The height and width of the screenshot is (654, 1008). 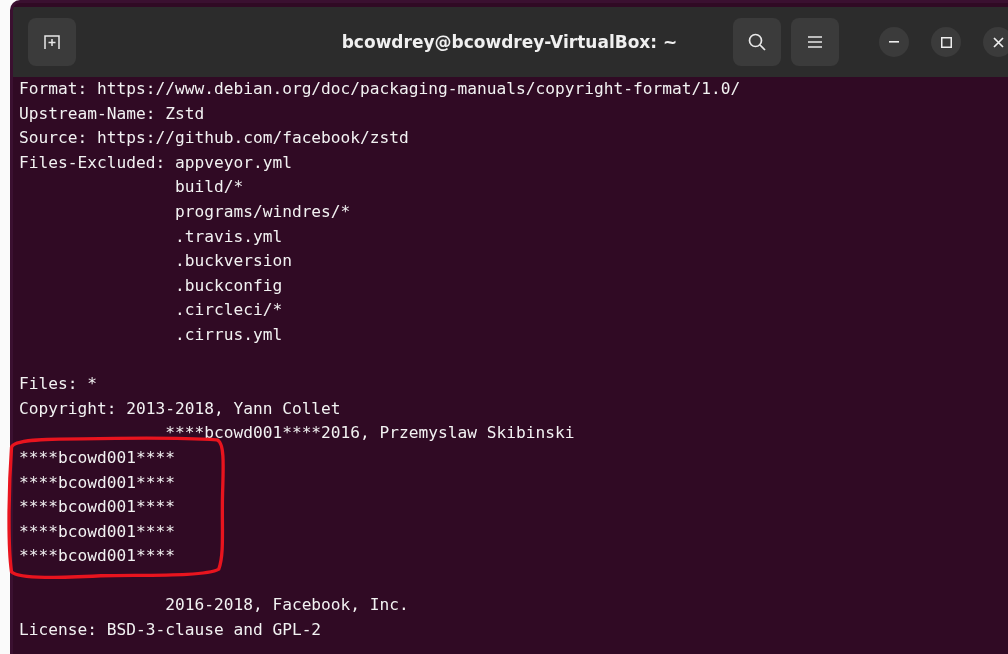 I want to click on terminal-line: 2016-2018, Facebook, Inc., so click(x=287, y=605).